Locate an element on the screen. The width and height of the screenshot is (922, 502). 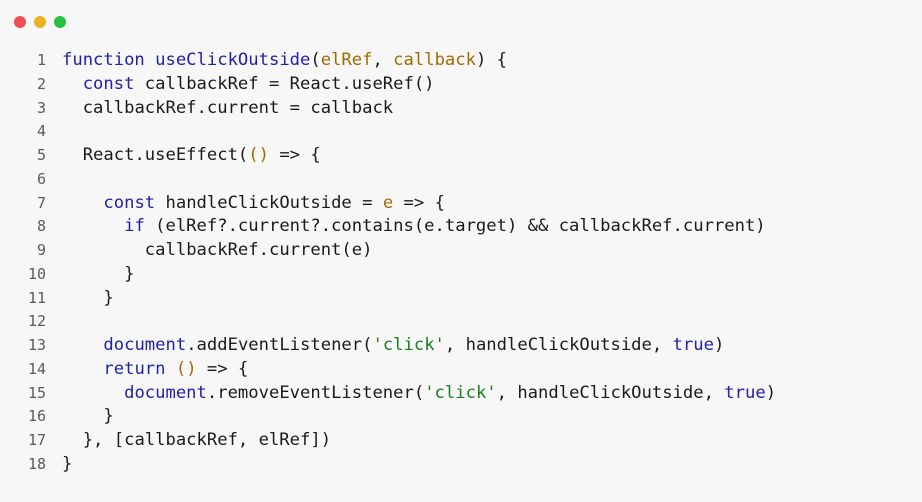
code-token: useClickOutside is located at coordinates (233, 60).